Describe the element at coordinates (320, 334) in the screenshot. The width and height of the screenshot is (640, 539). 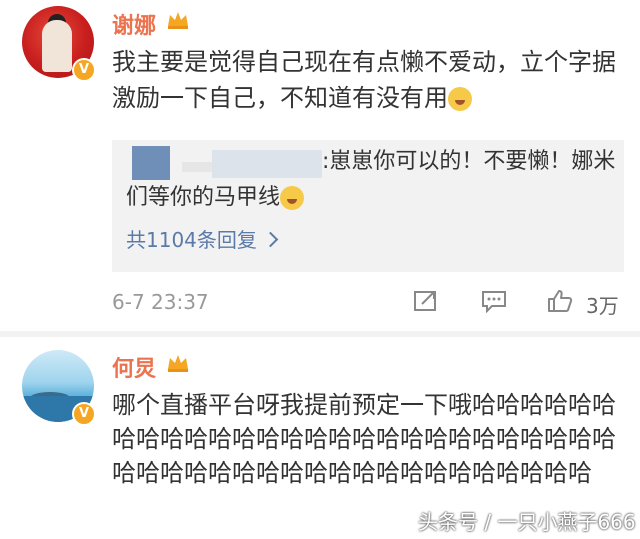
I see `divider` at that location.